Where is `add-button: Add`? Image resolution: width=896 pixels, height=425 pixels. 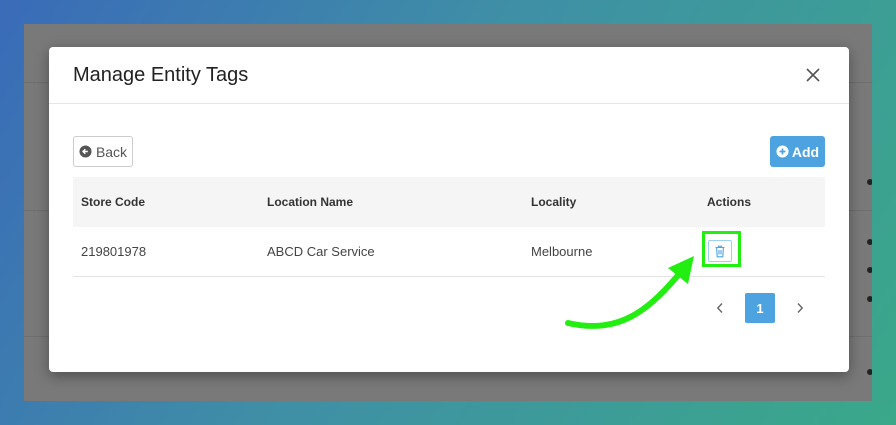 add-button: Add is located at coordinates (797, 151).